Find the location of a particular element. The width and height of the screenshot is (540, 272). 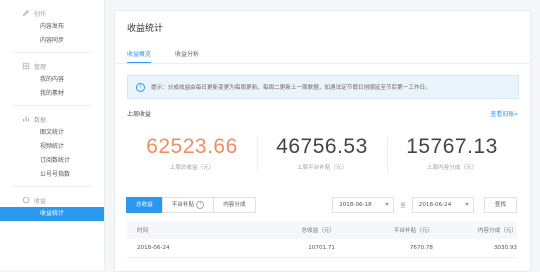

stat-label: 上周内容分成（元） is located at coordinates (452, 168).